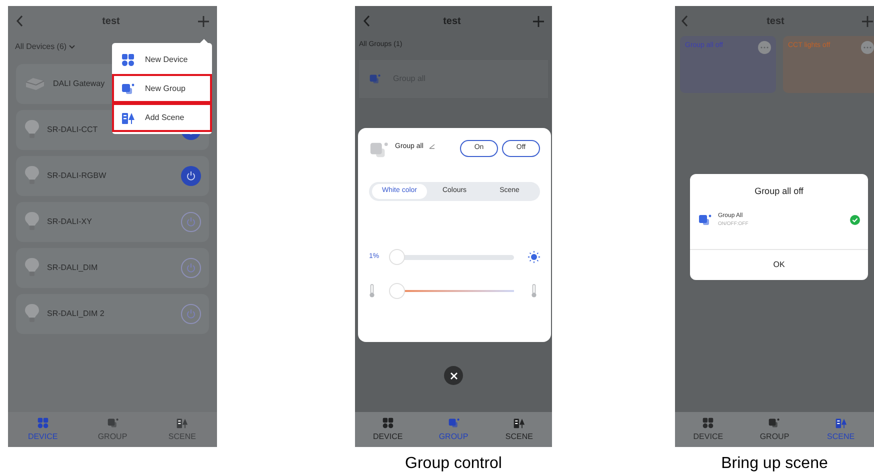  Describe the element at coordinates (779, 265) in the screenshot. I see `ok-button: OK` at that location.